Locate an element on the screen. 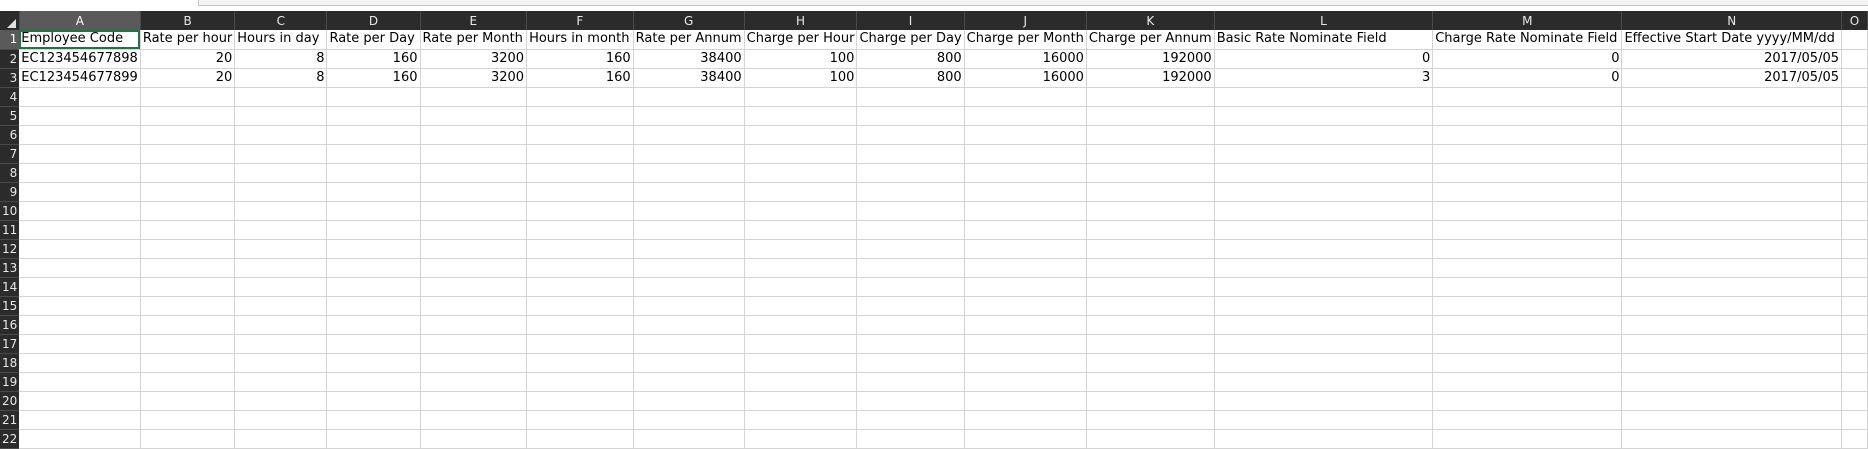 The width and height of the screenshot is (1868, 449). cell-c5 is located at coordinates (281, 116).